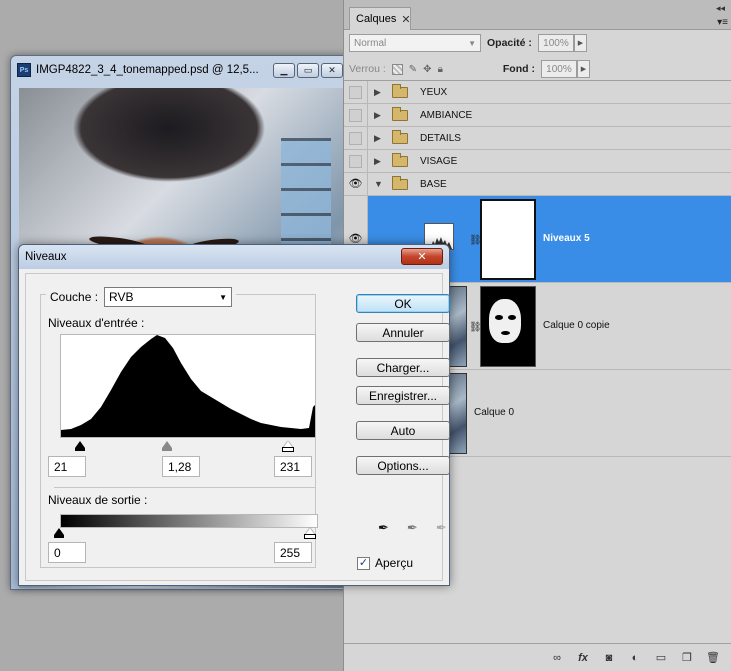 Image resolution: width=731 pixels, height=671 pixels. I want to click on input-black-field: 21, so click(67, 466).